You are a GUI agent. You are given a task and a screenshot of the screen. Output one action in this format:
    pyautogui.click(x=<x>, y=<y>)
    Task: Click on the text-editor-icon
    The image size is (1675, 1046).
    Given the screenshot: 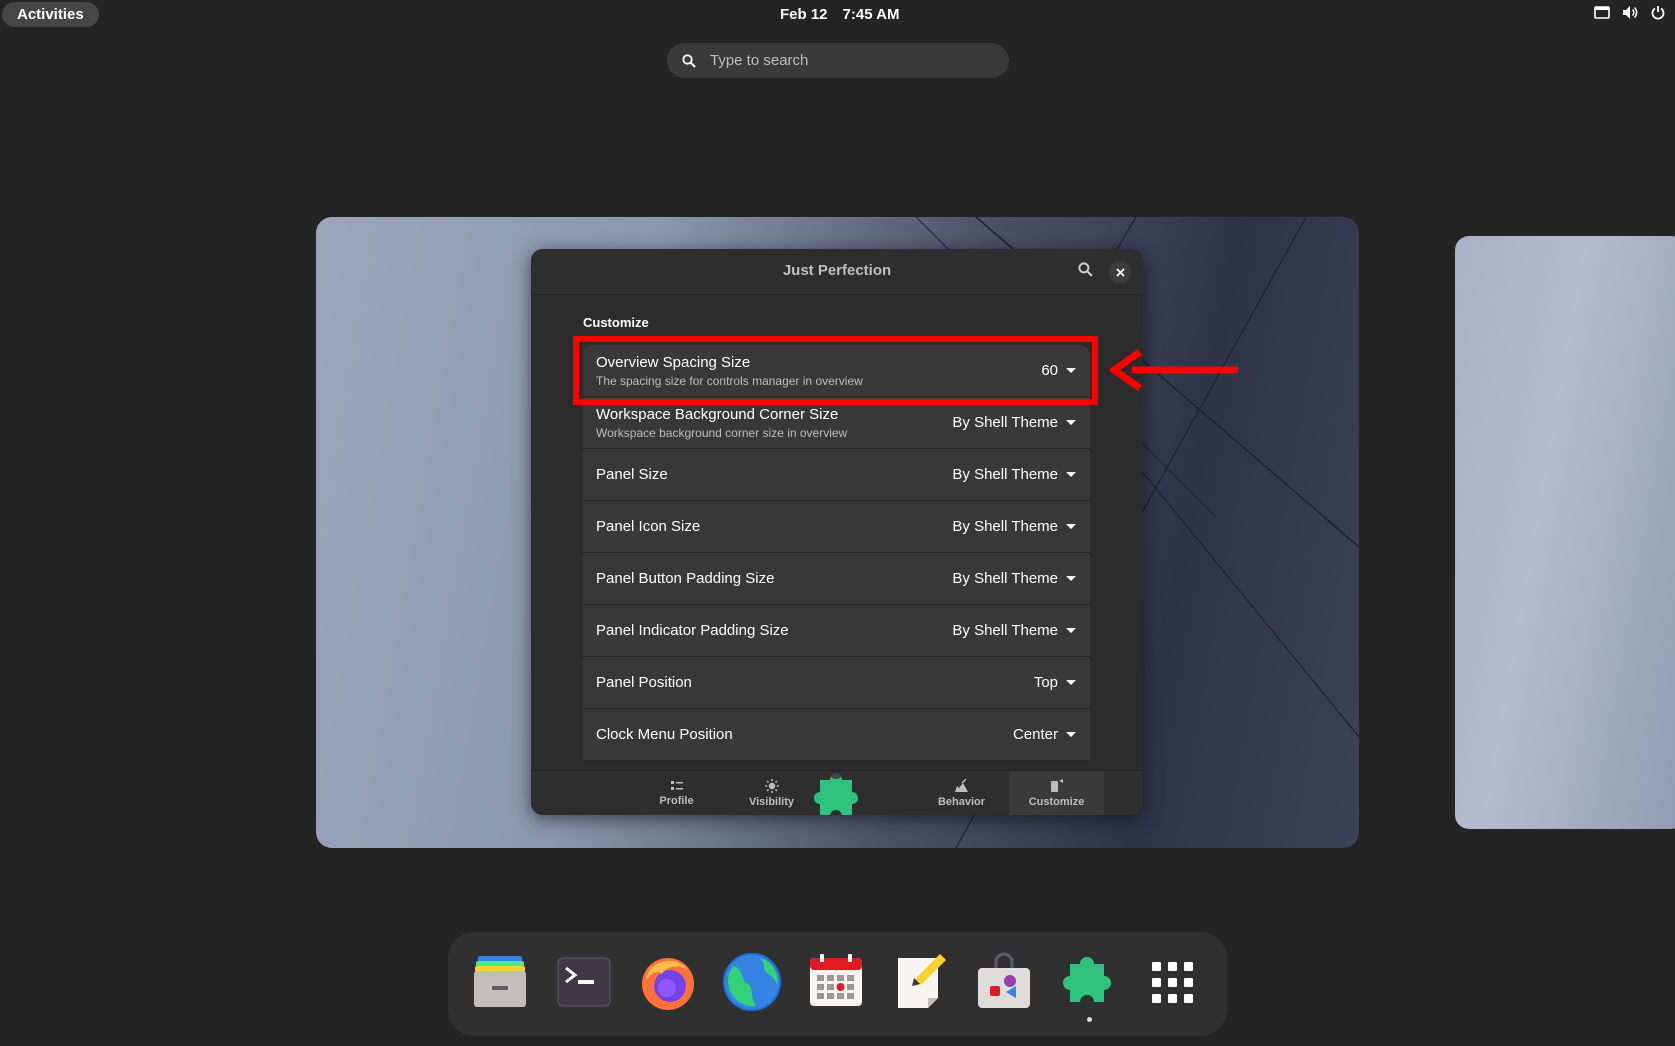 What is the action you would take?
    pyautogui.click(x=922, y=981)
    